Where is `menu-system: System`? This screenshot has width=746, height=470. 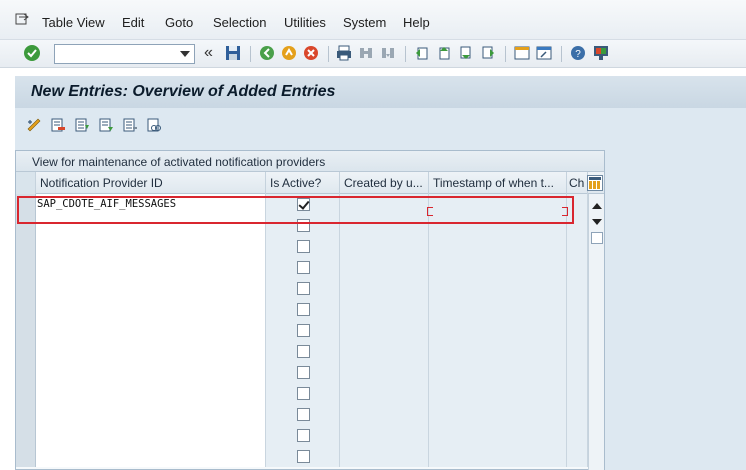 menu-system: System is located at coordinates (364, 22).